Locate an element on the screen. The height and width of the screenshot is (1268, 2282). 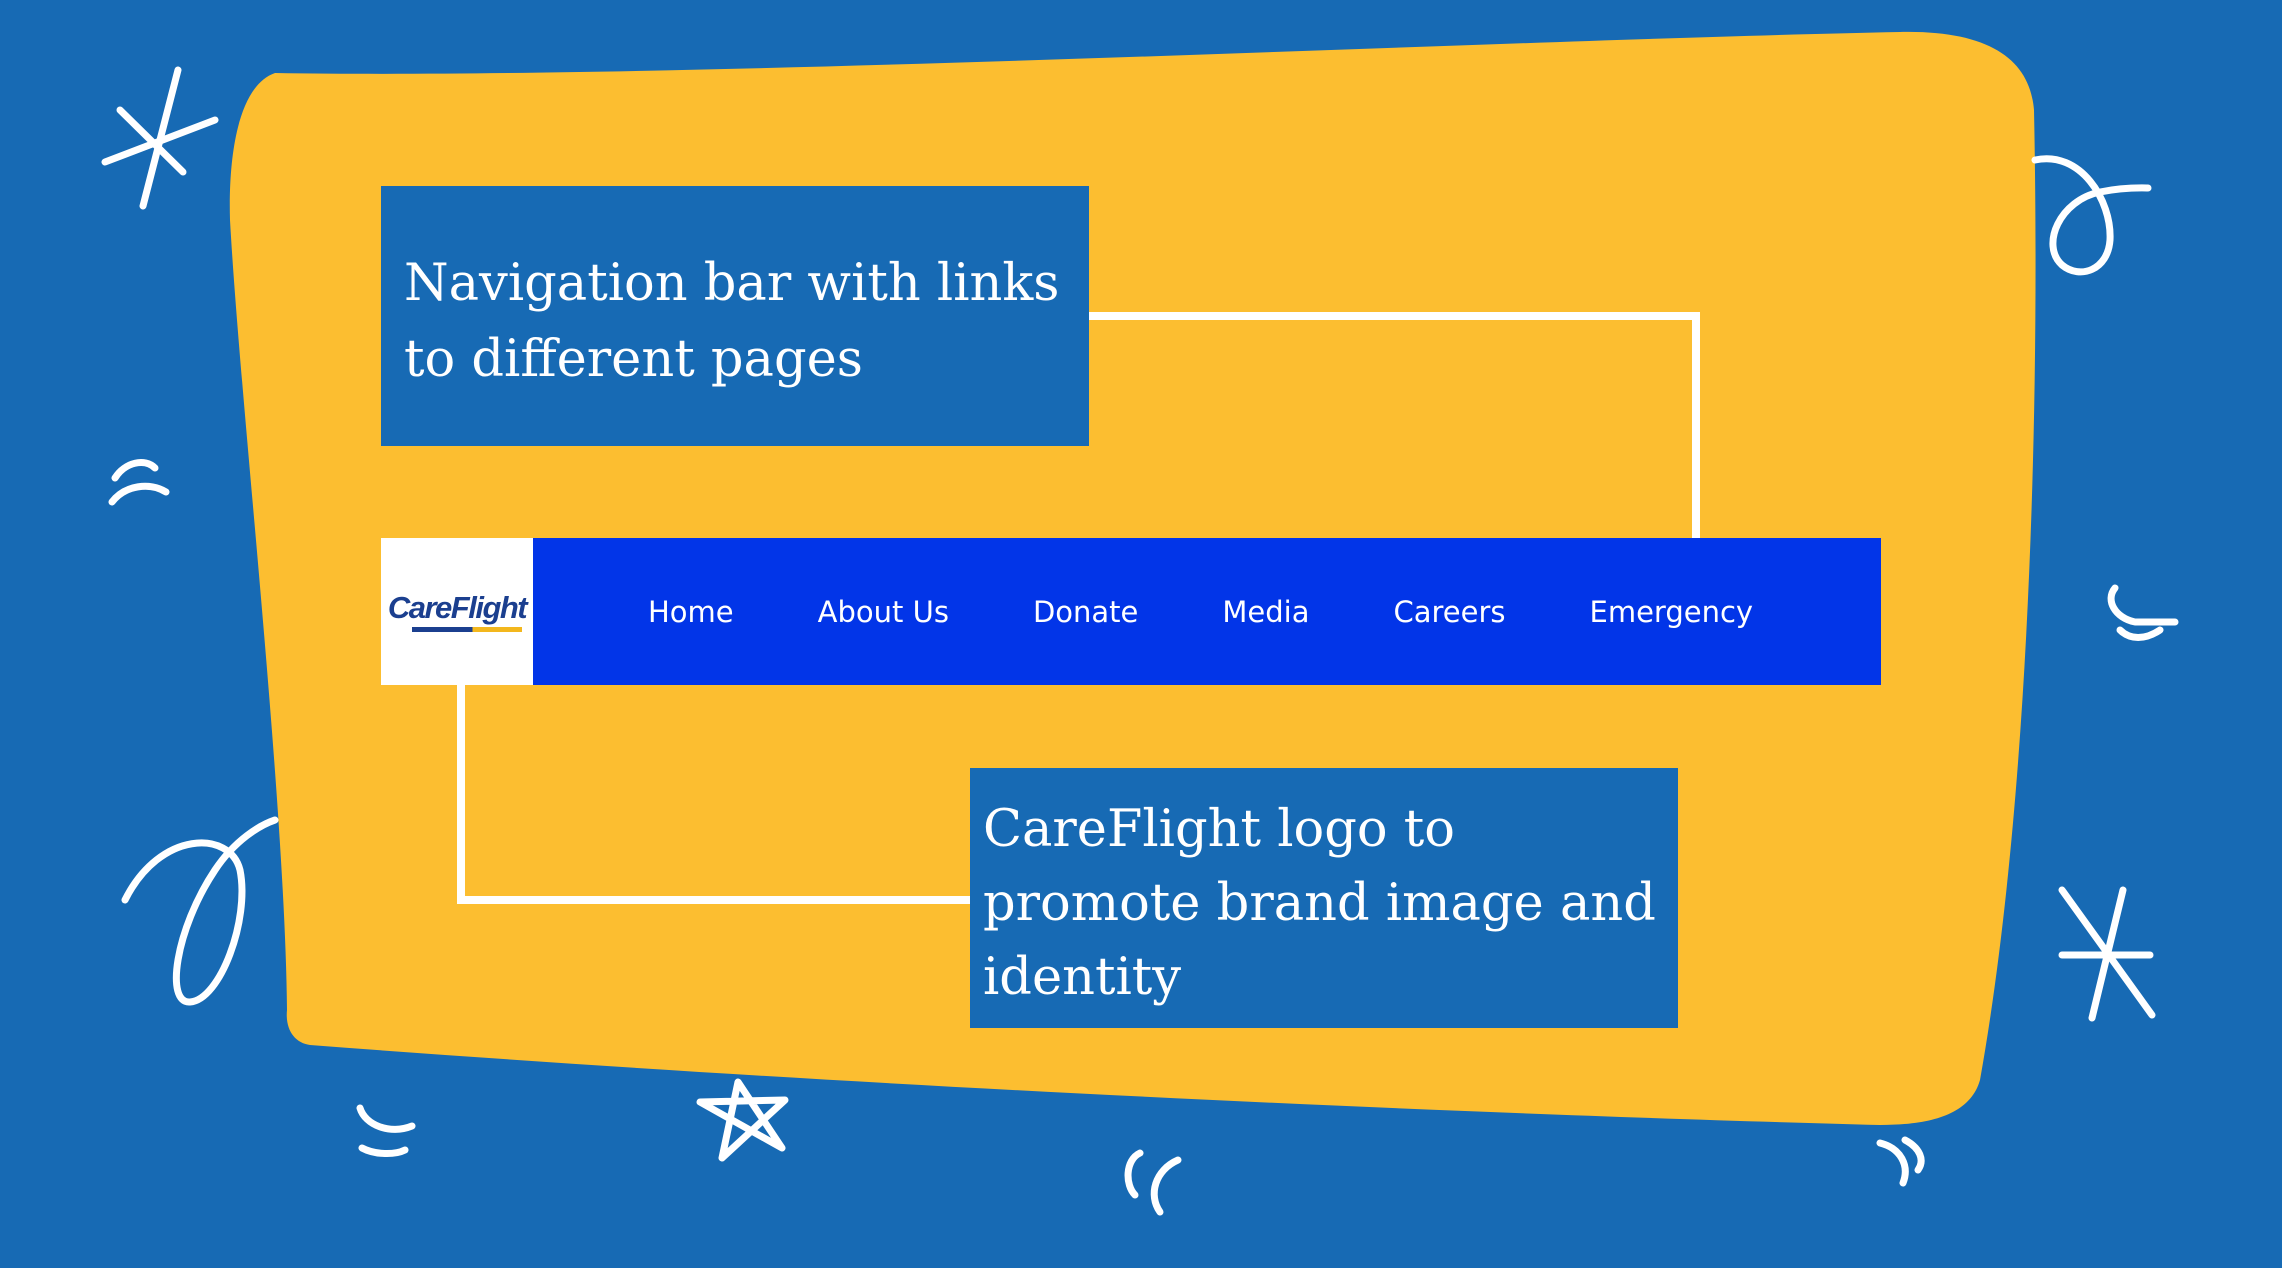
logo-wordmark: CareFlight is located at coordinates (457, 607).